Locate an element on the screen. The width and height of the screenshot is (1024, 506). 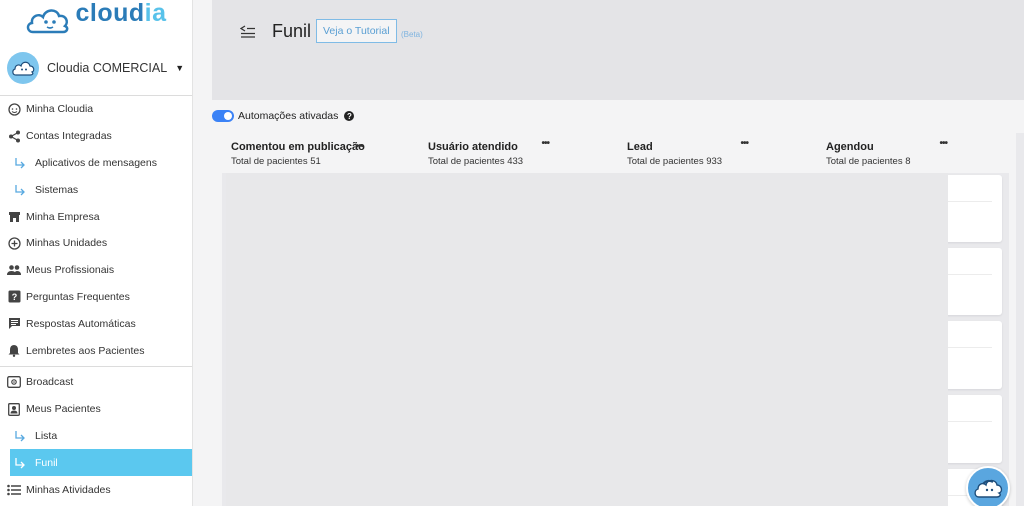
sidebar-item-label: Minha Cloudia is located at coordinates (60, 109).